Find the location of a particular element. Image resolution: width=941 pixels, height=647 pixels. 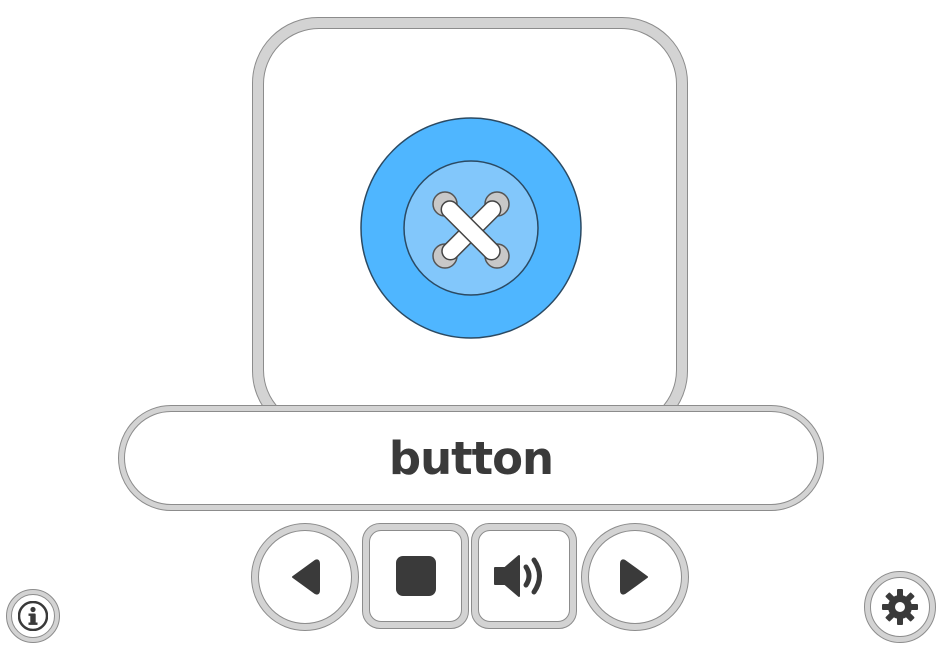

info-button is located at coordinates (33, 616).